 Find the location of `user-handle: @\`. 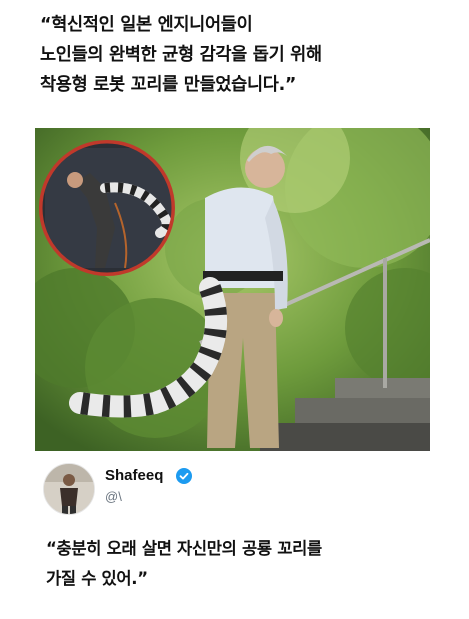

user-handle: @\ is located at coordinates (113, 496).